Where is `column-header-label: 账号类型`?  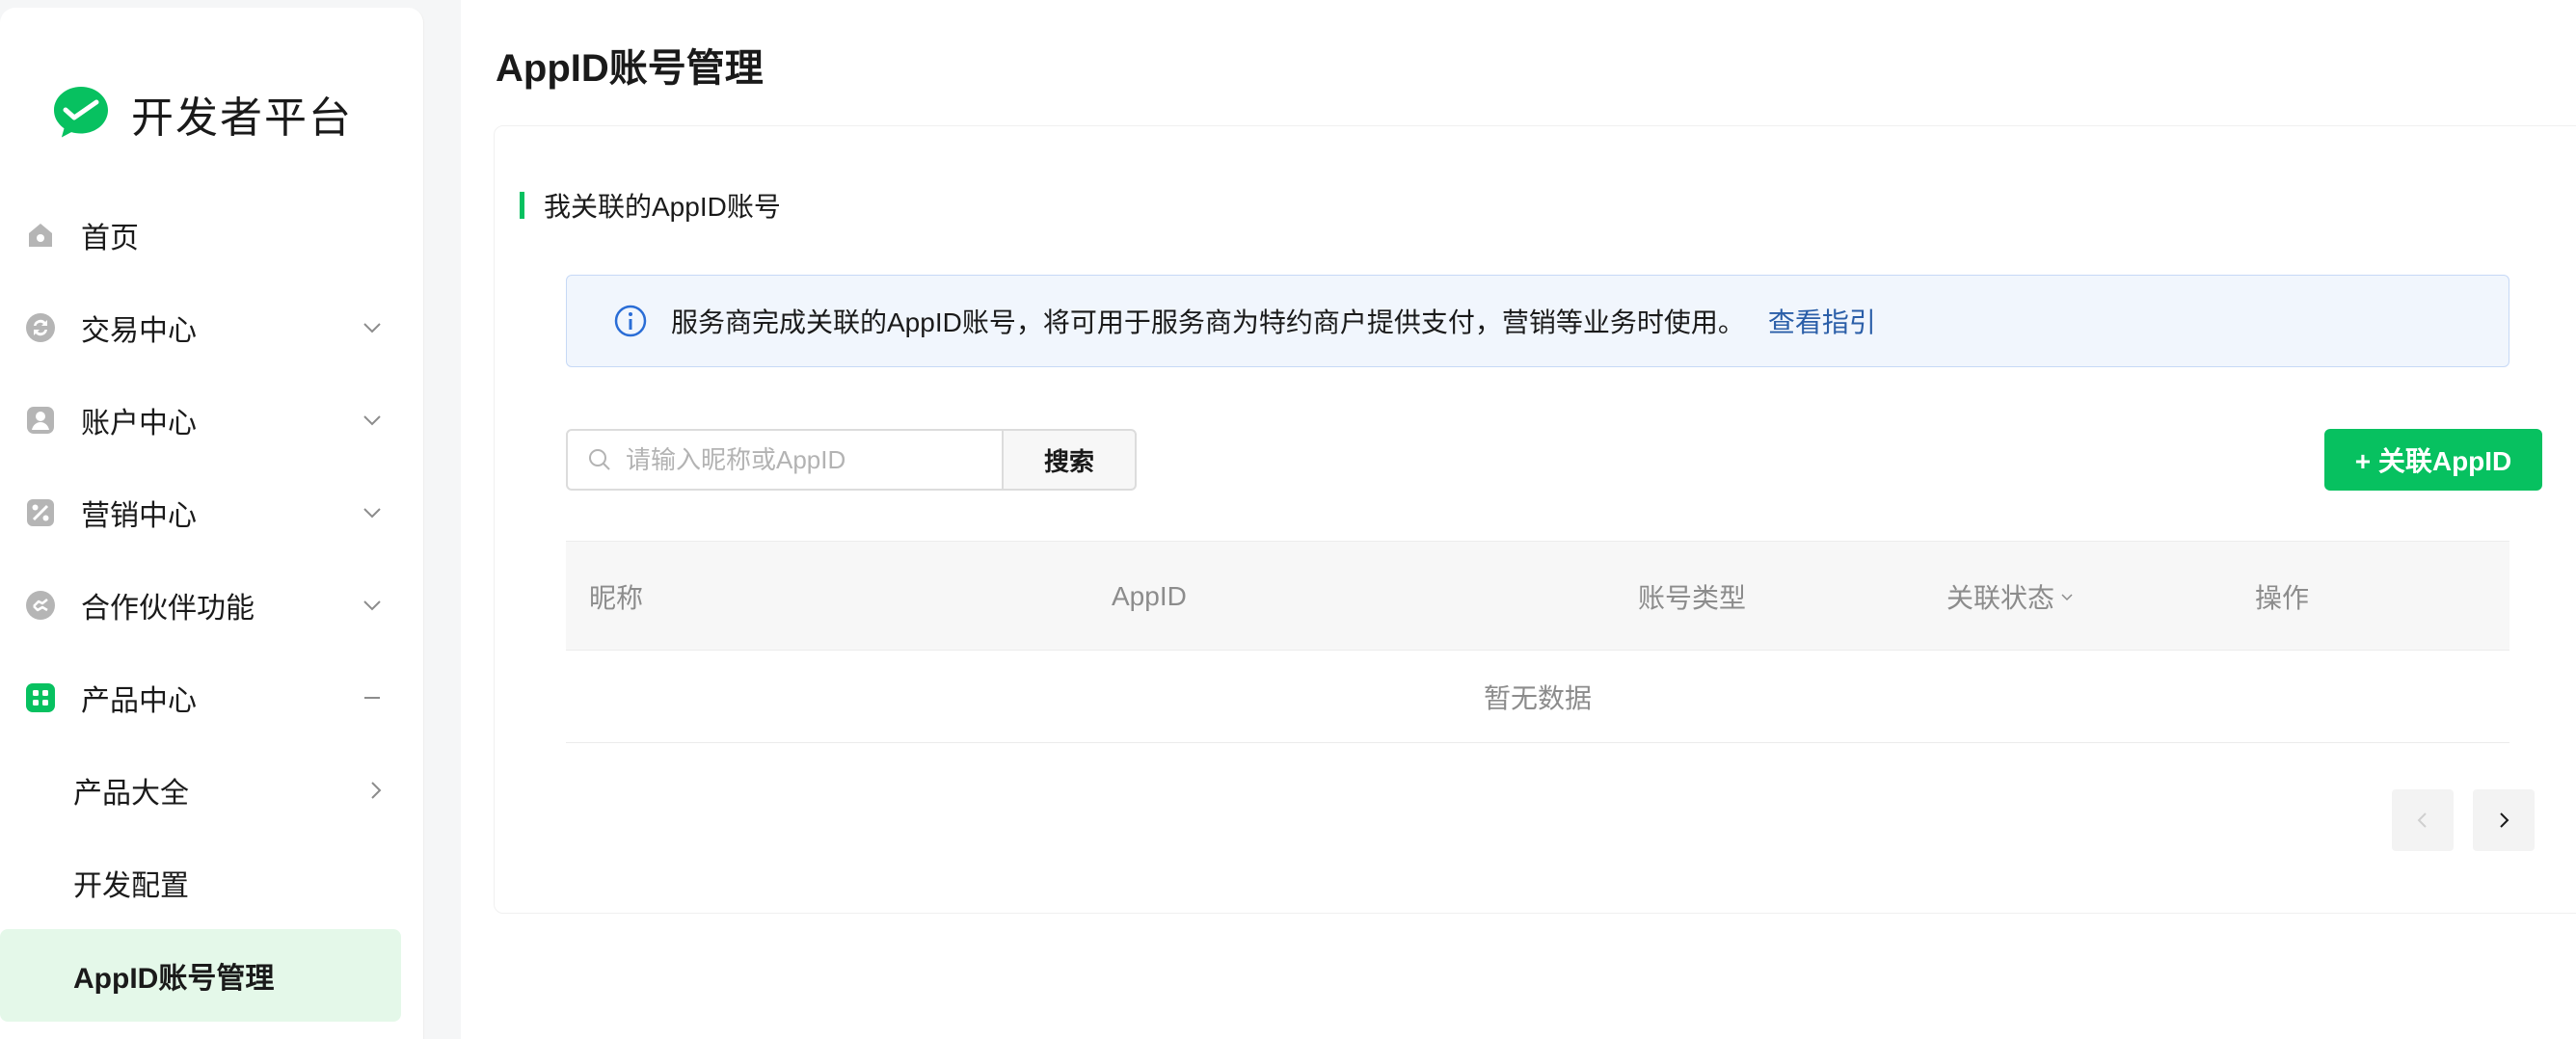 column-header-label: 账号类型 is located at coordinates (1693, 598).